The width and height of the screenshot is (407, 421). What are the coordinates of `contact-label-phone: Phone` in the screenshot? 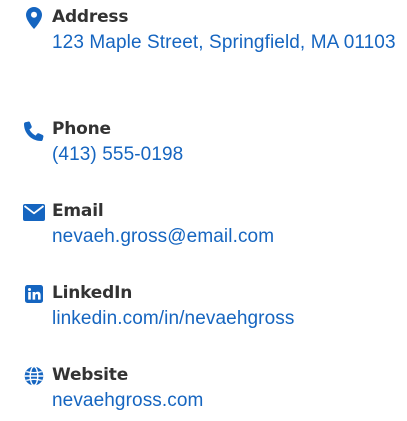 It's located at (81, 129).